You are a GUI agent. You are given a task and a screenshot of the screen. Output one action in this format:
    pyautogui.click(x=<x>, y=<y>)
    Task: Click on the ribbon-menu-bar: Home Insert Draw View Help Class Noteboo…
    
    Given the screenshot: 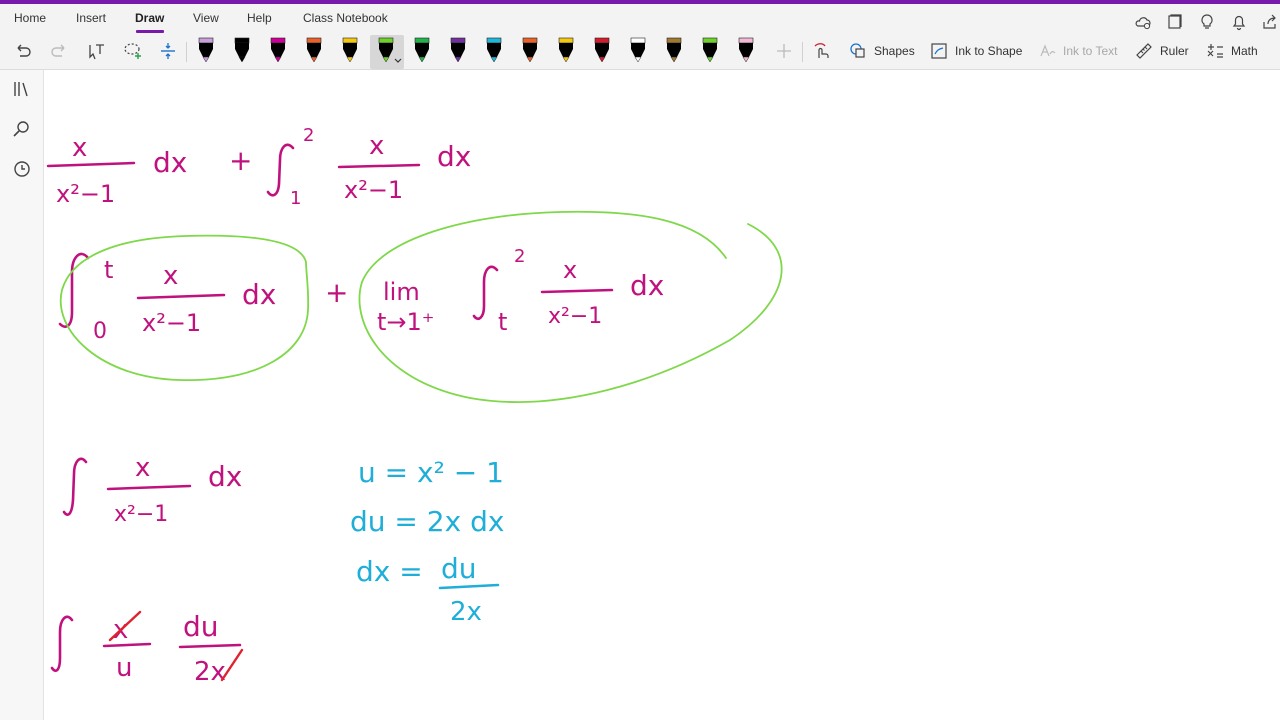 What is the action you would take?
    pyautogui.click(x=640, y=19)
    